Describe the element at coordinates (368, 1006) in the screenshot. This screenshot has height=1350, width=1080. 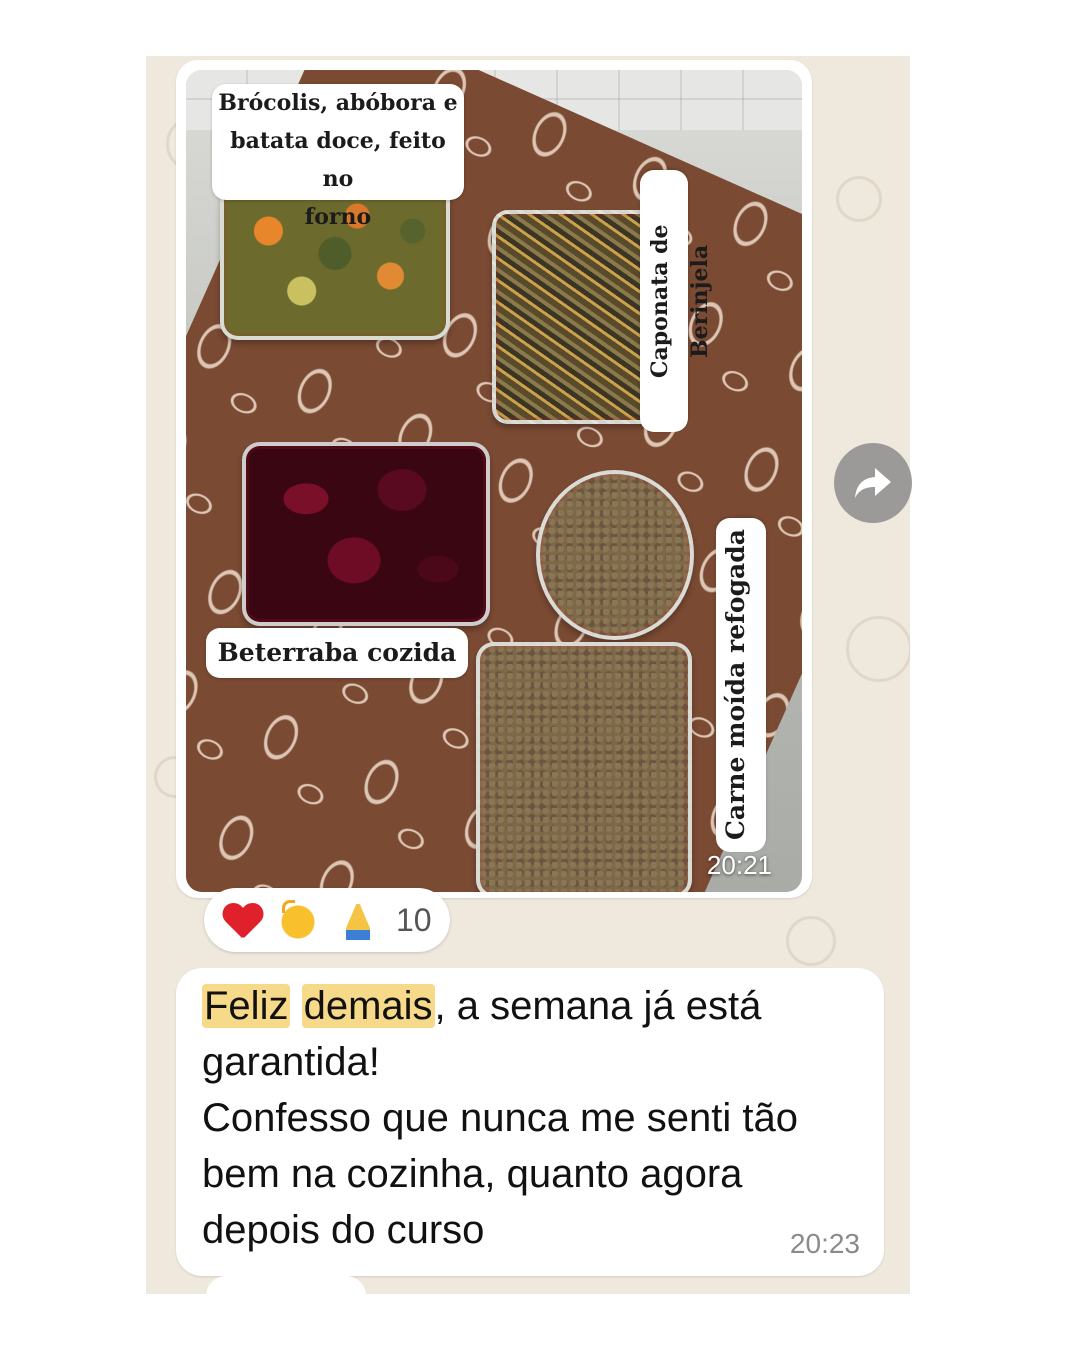
I see `highlighted-word: demais` at that location.